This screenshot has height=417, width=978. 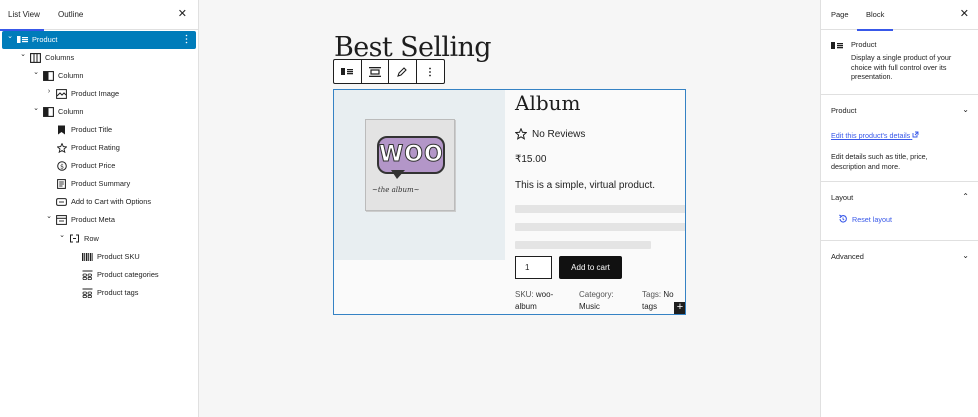 What do you see at coordinates (864, 44) in the screenshot?
I see `block-card-title: Product` at bounding box center [864, 44].